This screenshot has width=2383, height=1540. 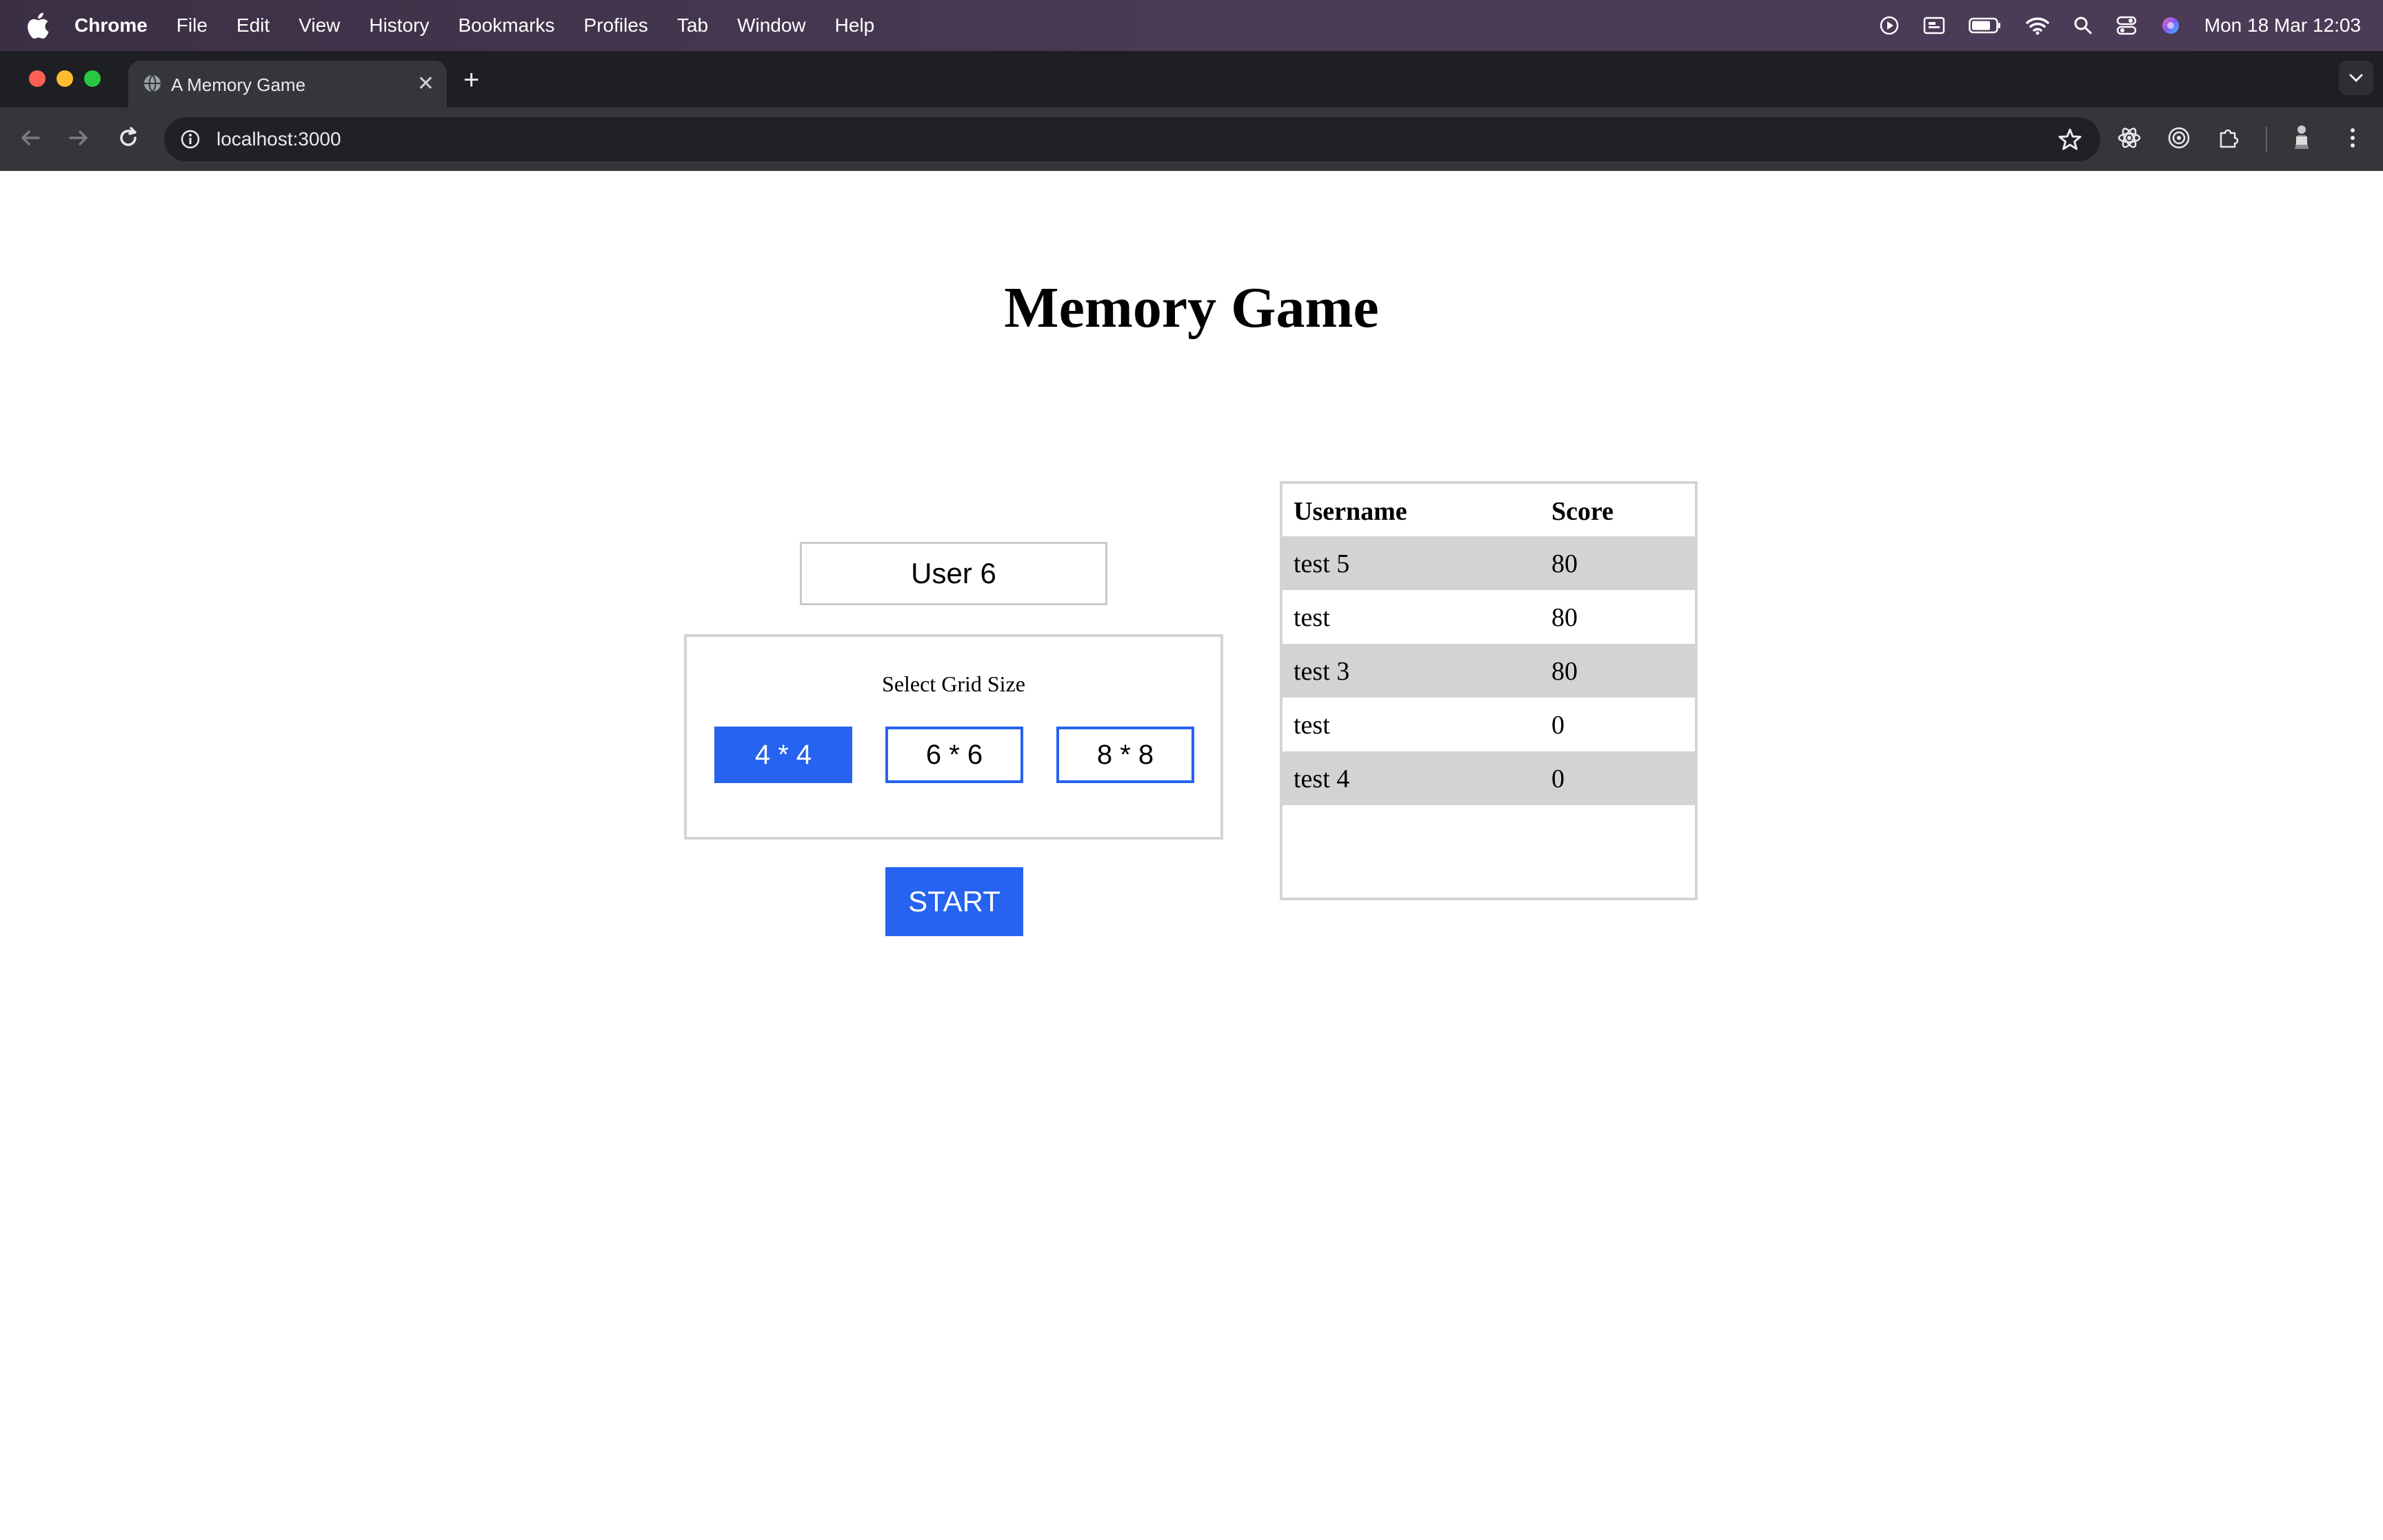 I want to click on browser-tab: A Memory Game ✕, so click(x=287, y=85).